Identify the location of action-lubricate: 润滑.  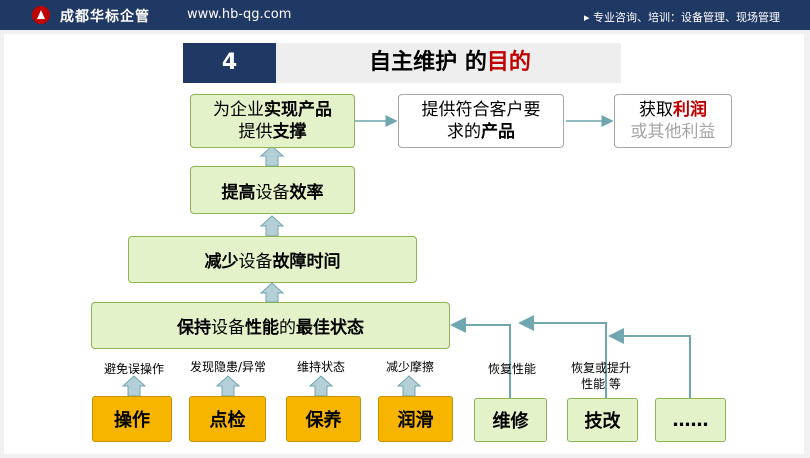
(415, 419).